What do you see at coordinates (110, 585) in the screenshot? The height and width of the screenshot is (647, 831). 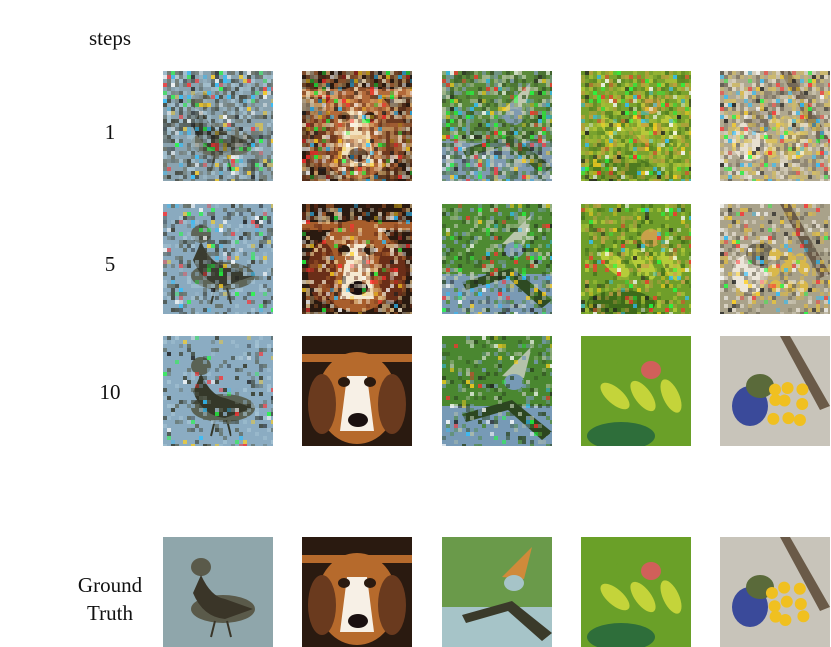 I see `ground-truth-label-line1: Ground` at bounding box center [110, 585].